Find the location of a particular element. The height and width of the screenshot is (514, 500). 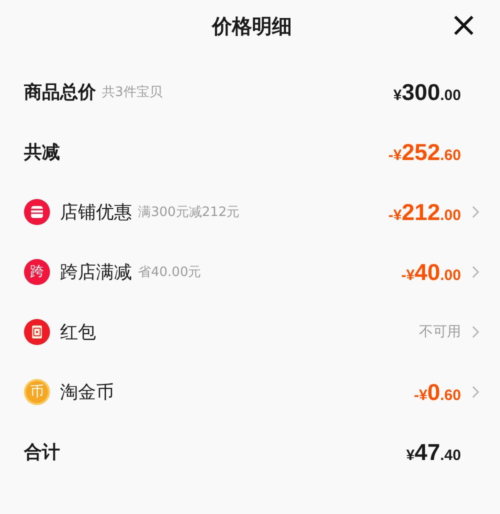

row-note: 共3件宝贝 is located at coordinates (132, 92).